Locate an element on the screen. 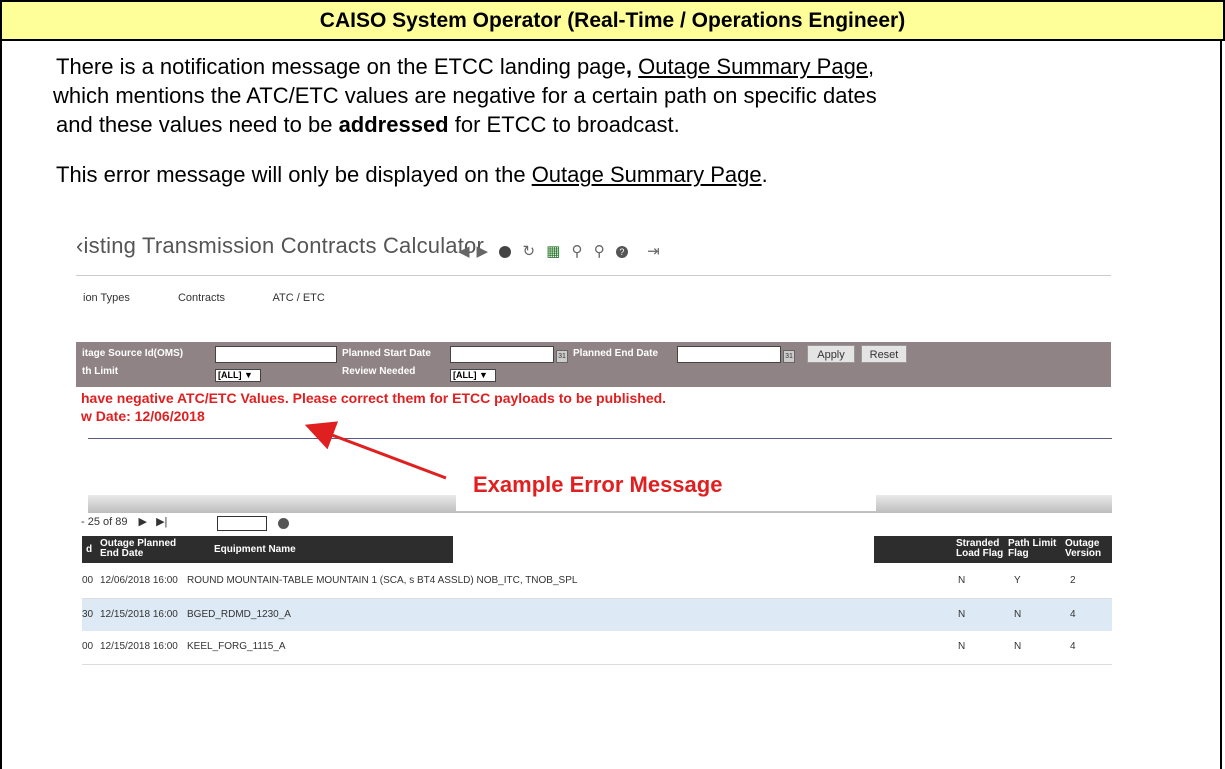  planned-start-label: Planned Start Date is located at coordinates (386, 353).